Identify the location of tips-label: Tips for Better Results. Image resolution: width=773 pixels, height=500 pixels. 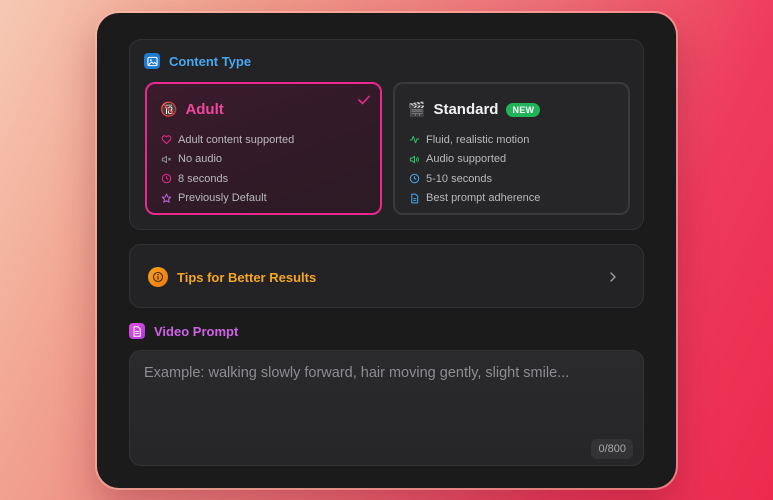
(247, 277).